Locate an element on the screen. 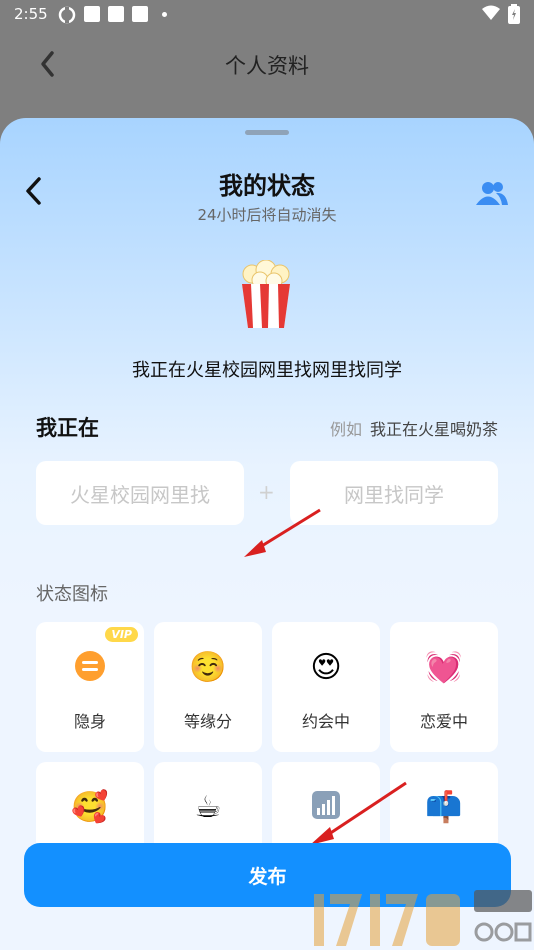  status-icon-tile: VIP 隐身 is located at coordinates (90, 687).